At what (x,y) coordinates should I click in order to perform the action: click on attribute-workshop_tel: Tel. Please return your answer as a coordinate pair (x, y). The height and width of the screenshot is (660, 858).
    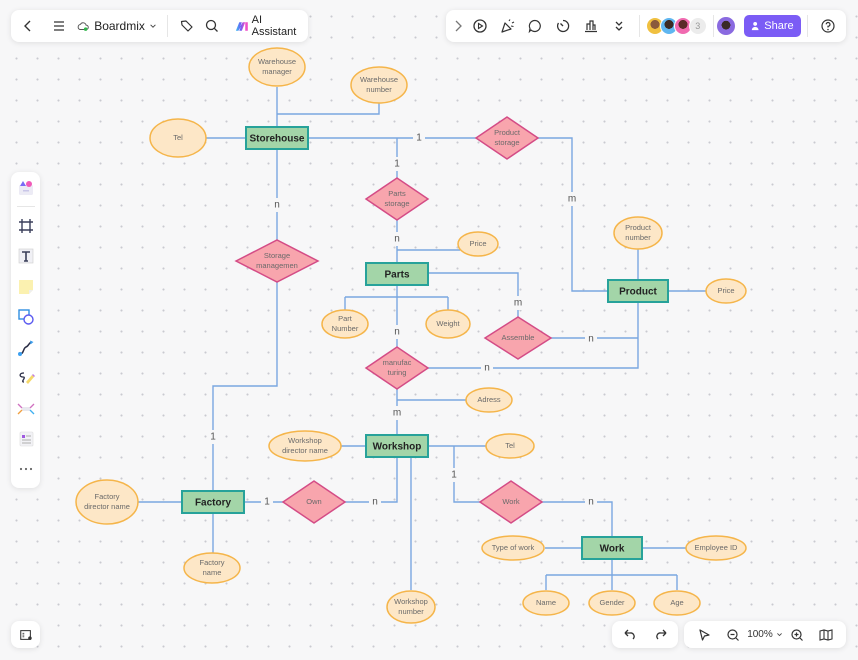
    Looking at the image, I should click on (510, 446).